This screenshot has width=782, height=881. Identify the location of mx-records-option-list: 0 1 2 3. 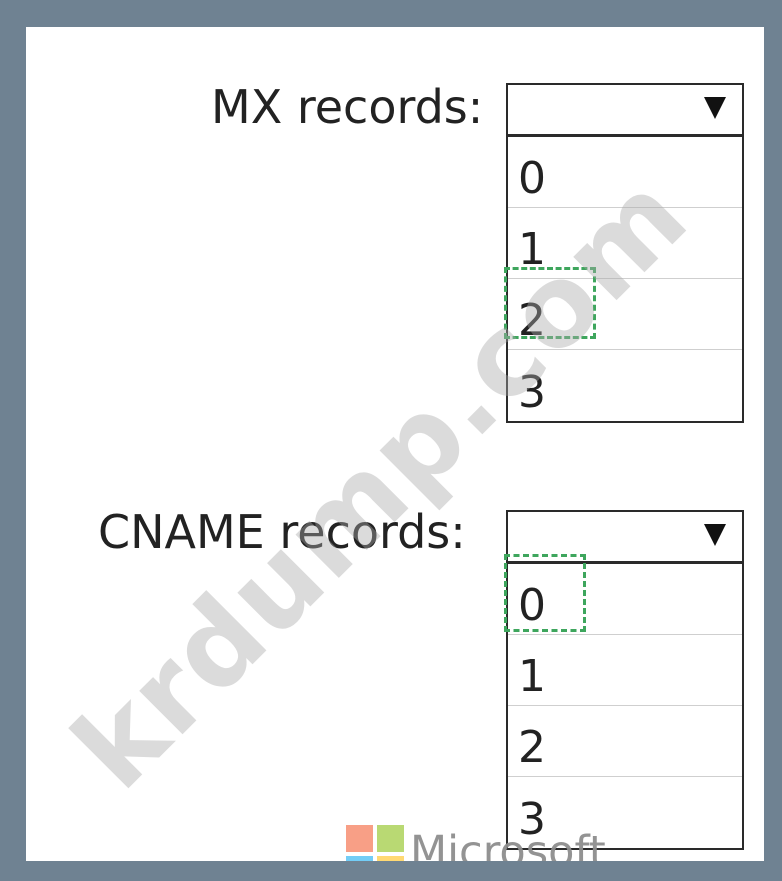
(625, 279).